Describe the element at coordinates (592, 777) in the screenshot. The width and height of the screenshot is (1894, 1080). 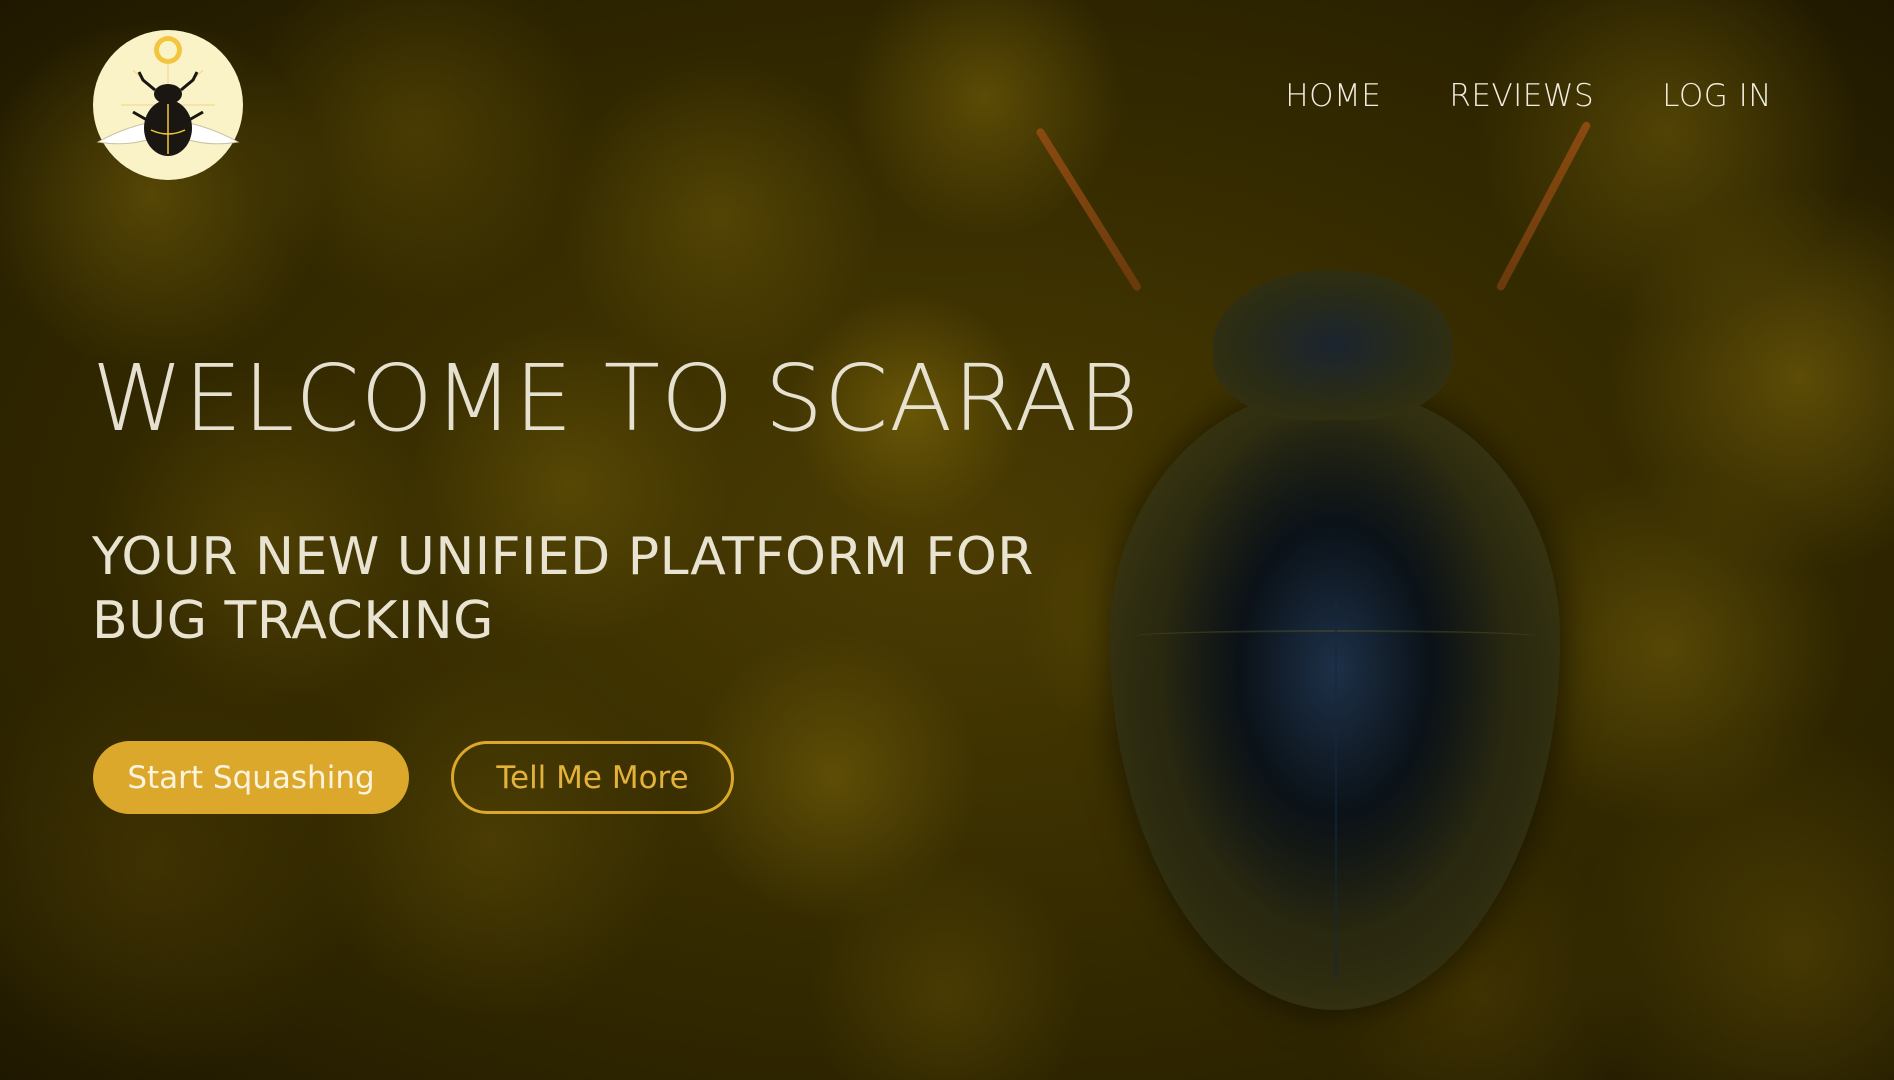
I see `tell-me-more-button: Tell Me More` at that location.